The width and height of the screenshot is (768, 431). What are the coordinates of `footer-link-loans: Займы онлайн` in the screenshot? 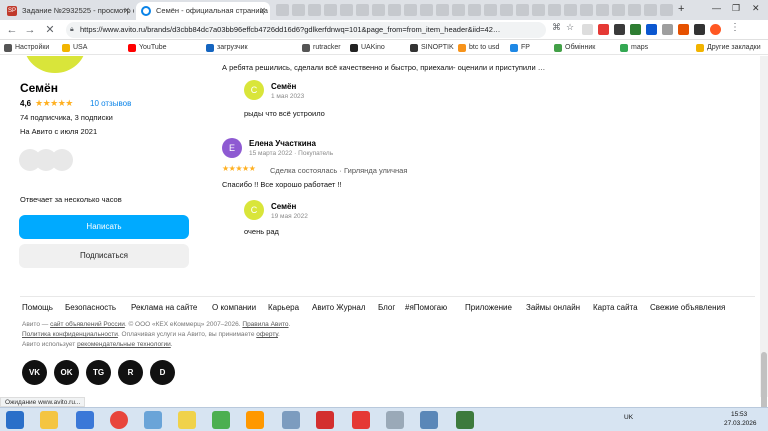 It's located at (553, 307).